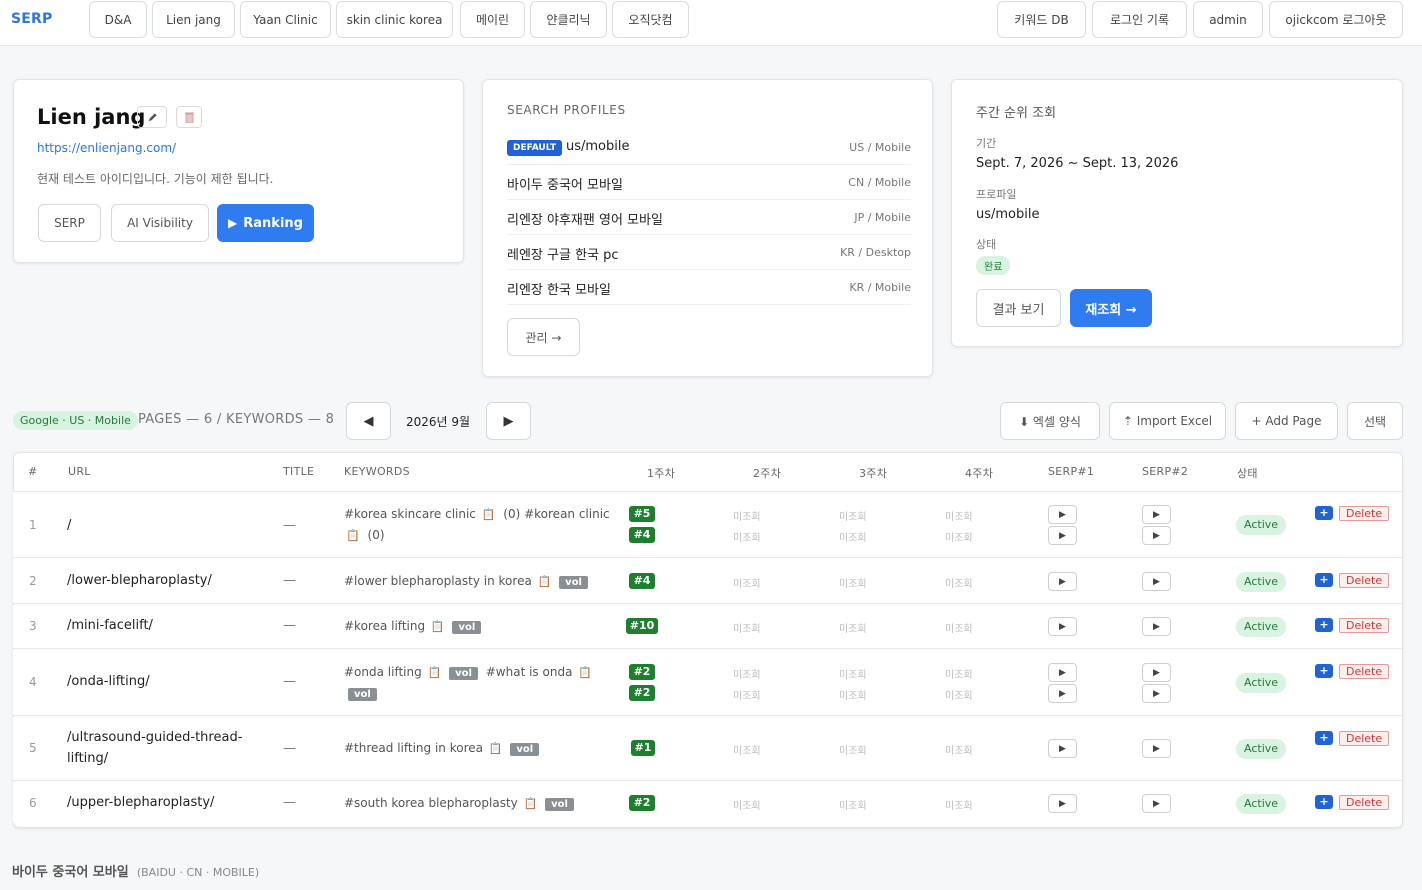  Describe the element at coordinates (368, 421) in the screenshot. I see `prev-month-button: ◀` at that location.